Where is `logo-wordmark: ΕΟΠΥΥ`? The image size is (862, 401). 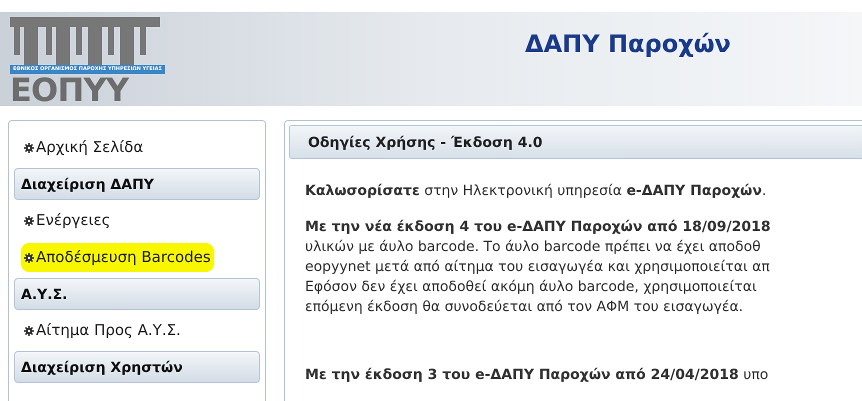 logo-wordmark: ΕΟΠΥΥ is located at coordinates (69, 90).